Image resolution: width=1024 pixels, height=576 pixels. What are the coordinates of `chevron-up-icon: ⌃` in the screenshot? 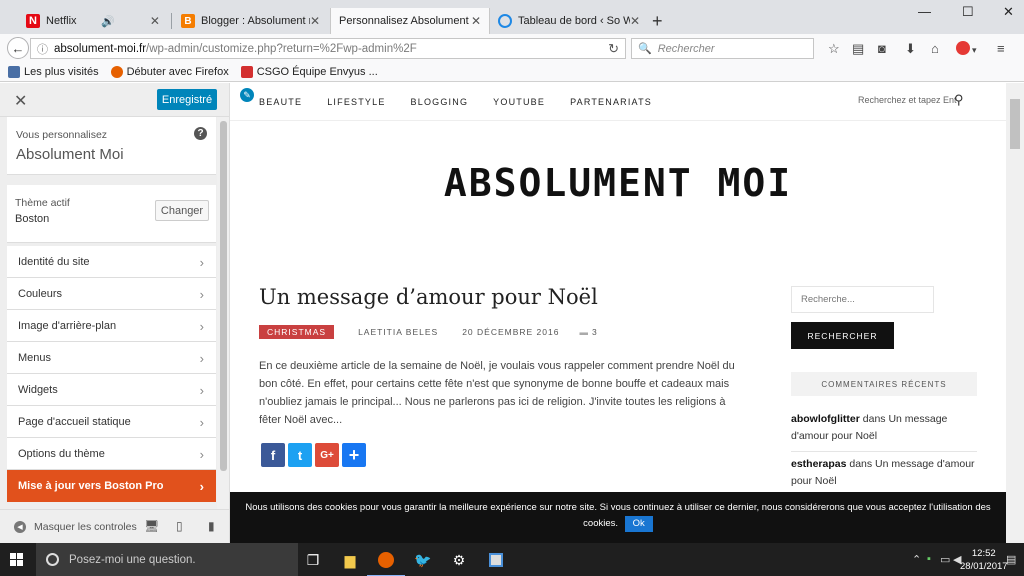 It's located at (916, 559).